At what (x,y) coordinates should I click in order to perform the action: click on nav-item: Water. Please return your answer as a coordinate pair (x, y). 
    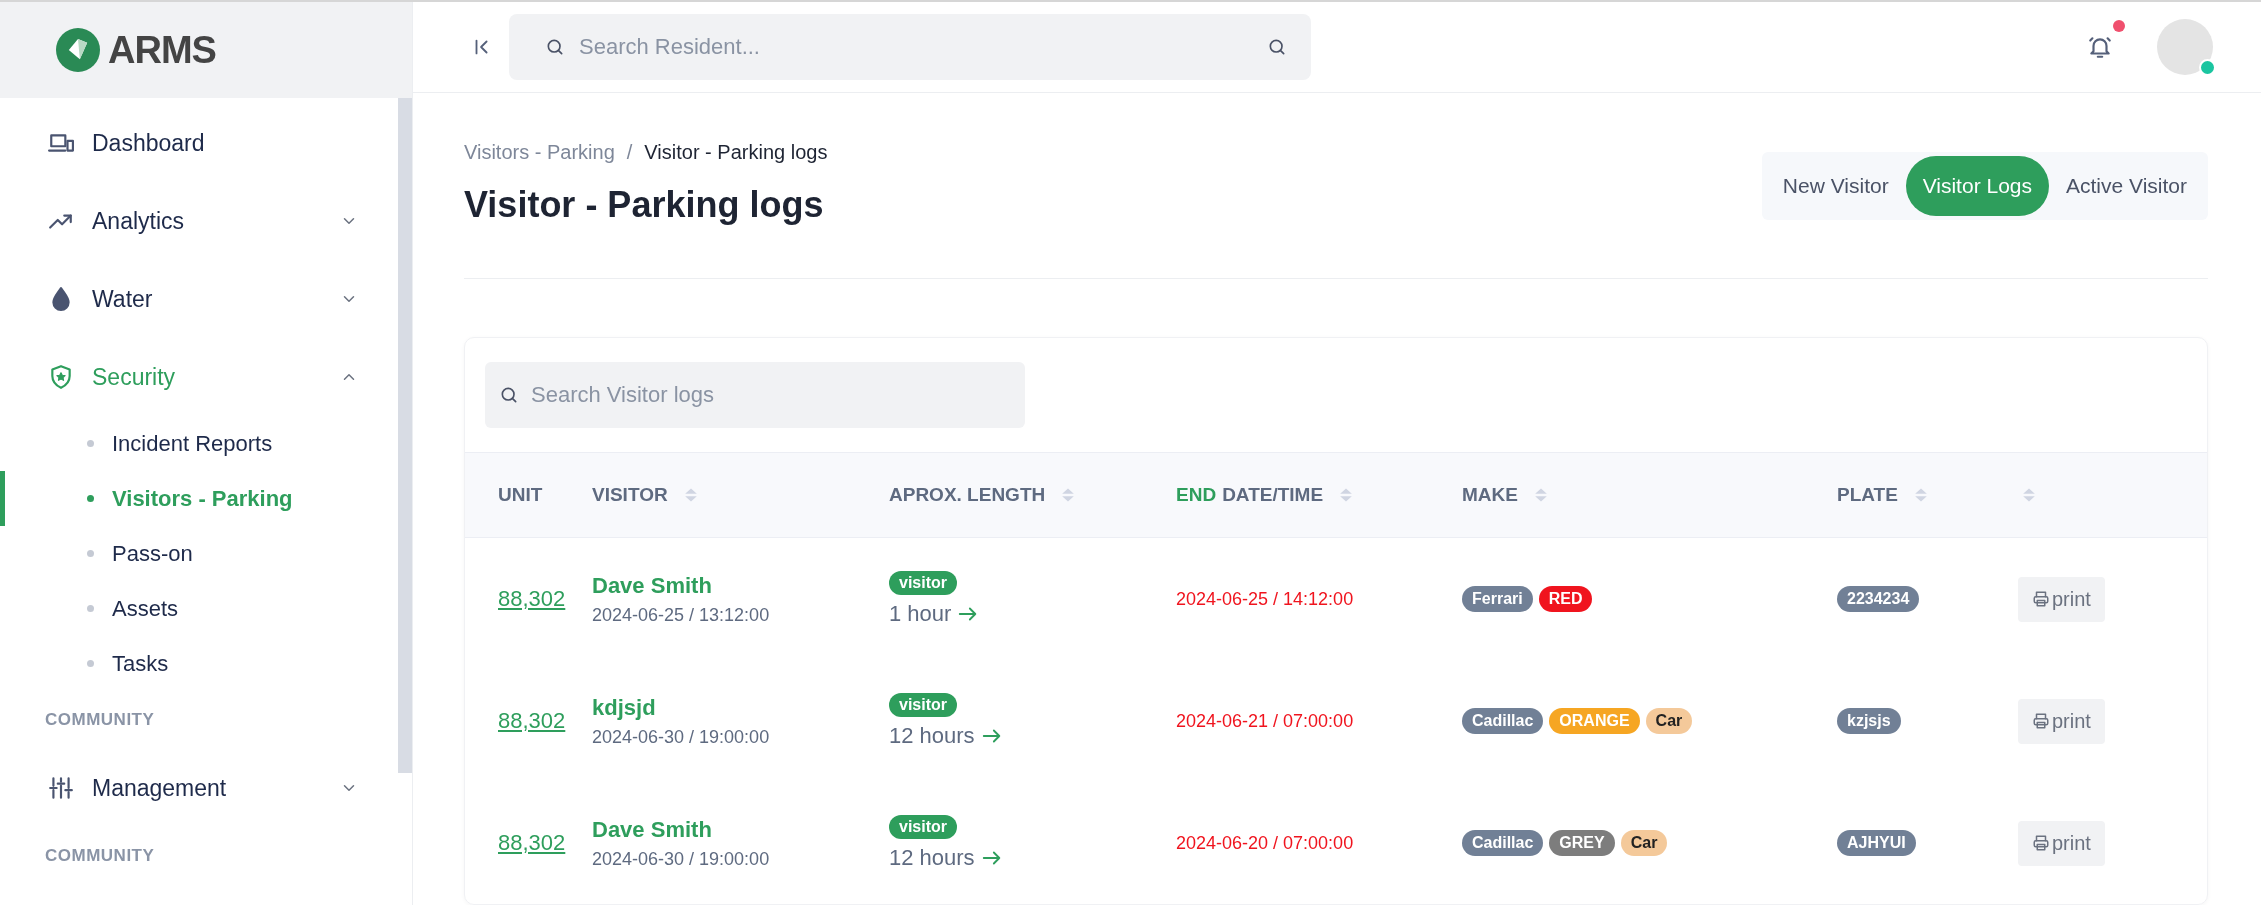
    Looking at the image, I should click on (199, 299).